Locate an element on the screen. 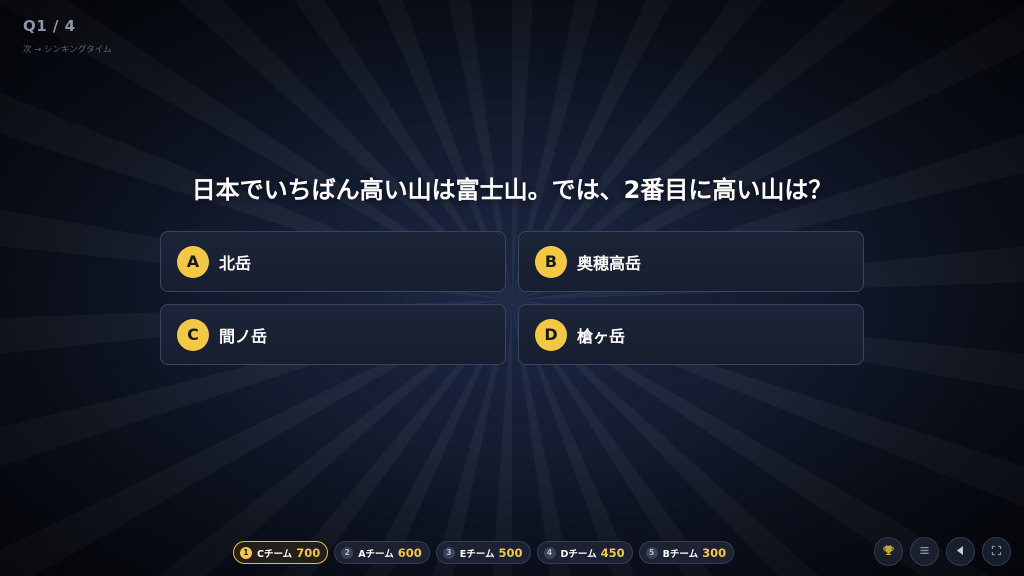  back-button is located at coordinates (960, 551).